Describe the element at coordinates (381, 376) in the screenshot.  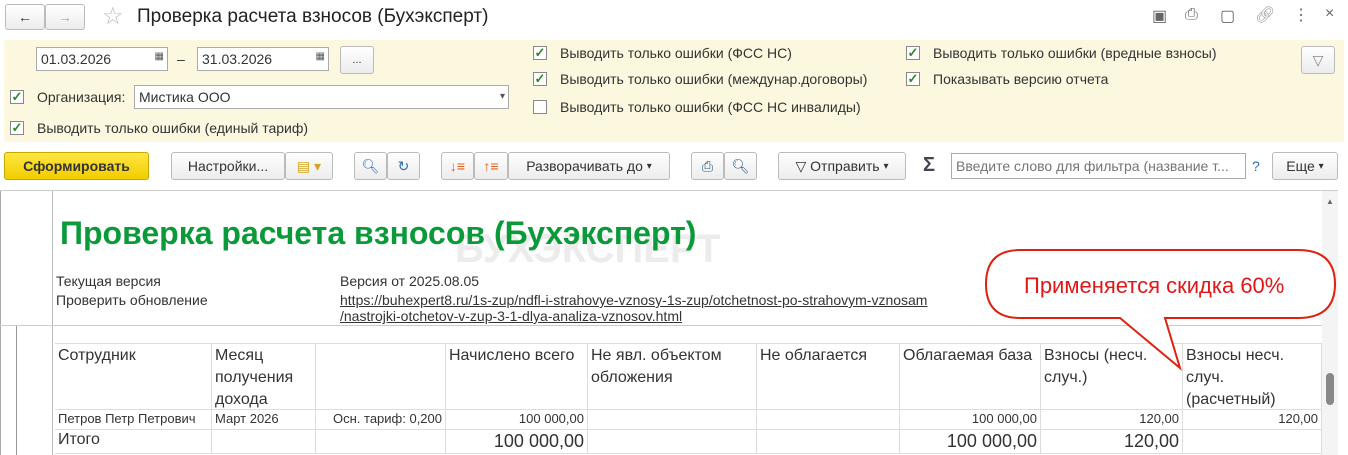
I see `table-header-cell` at that location.